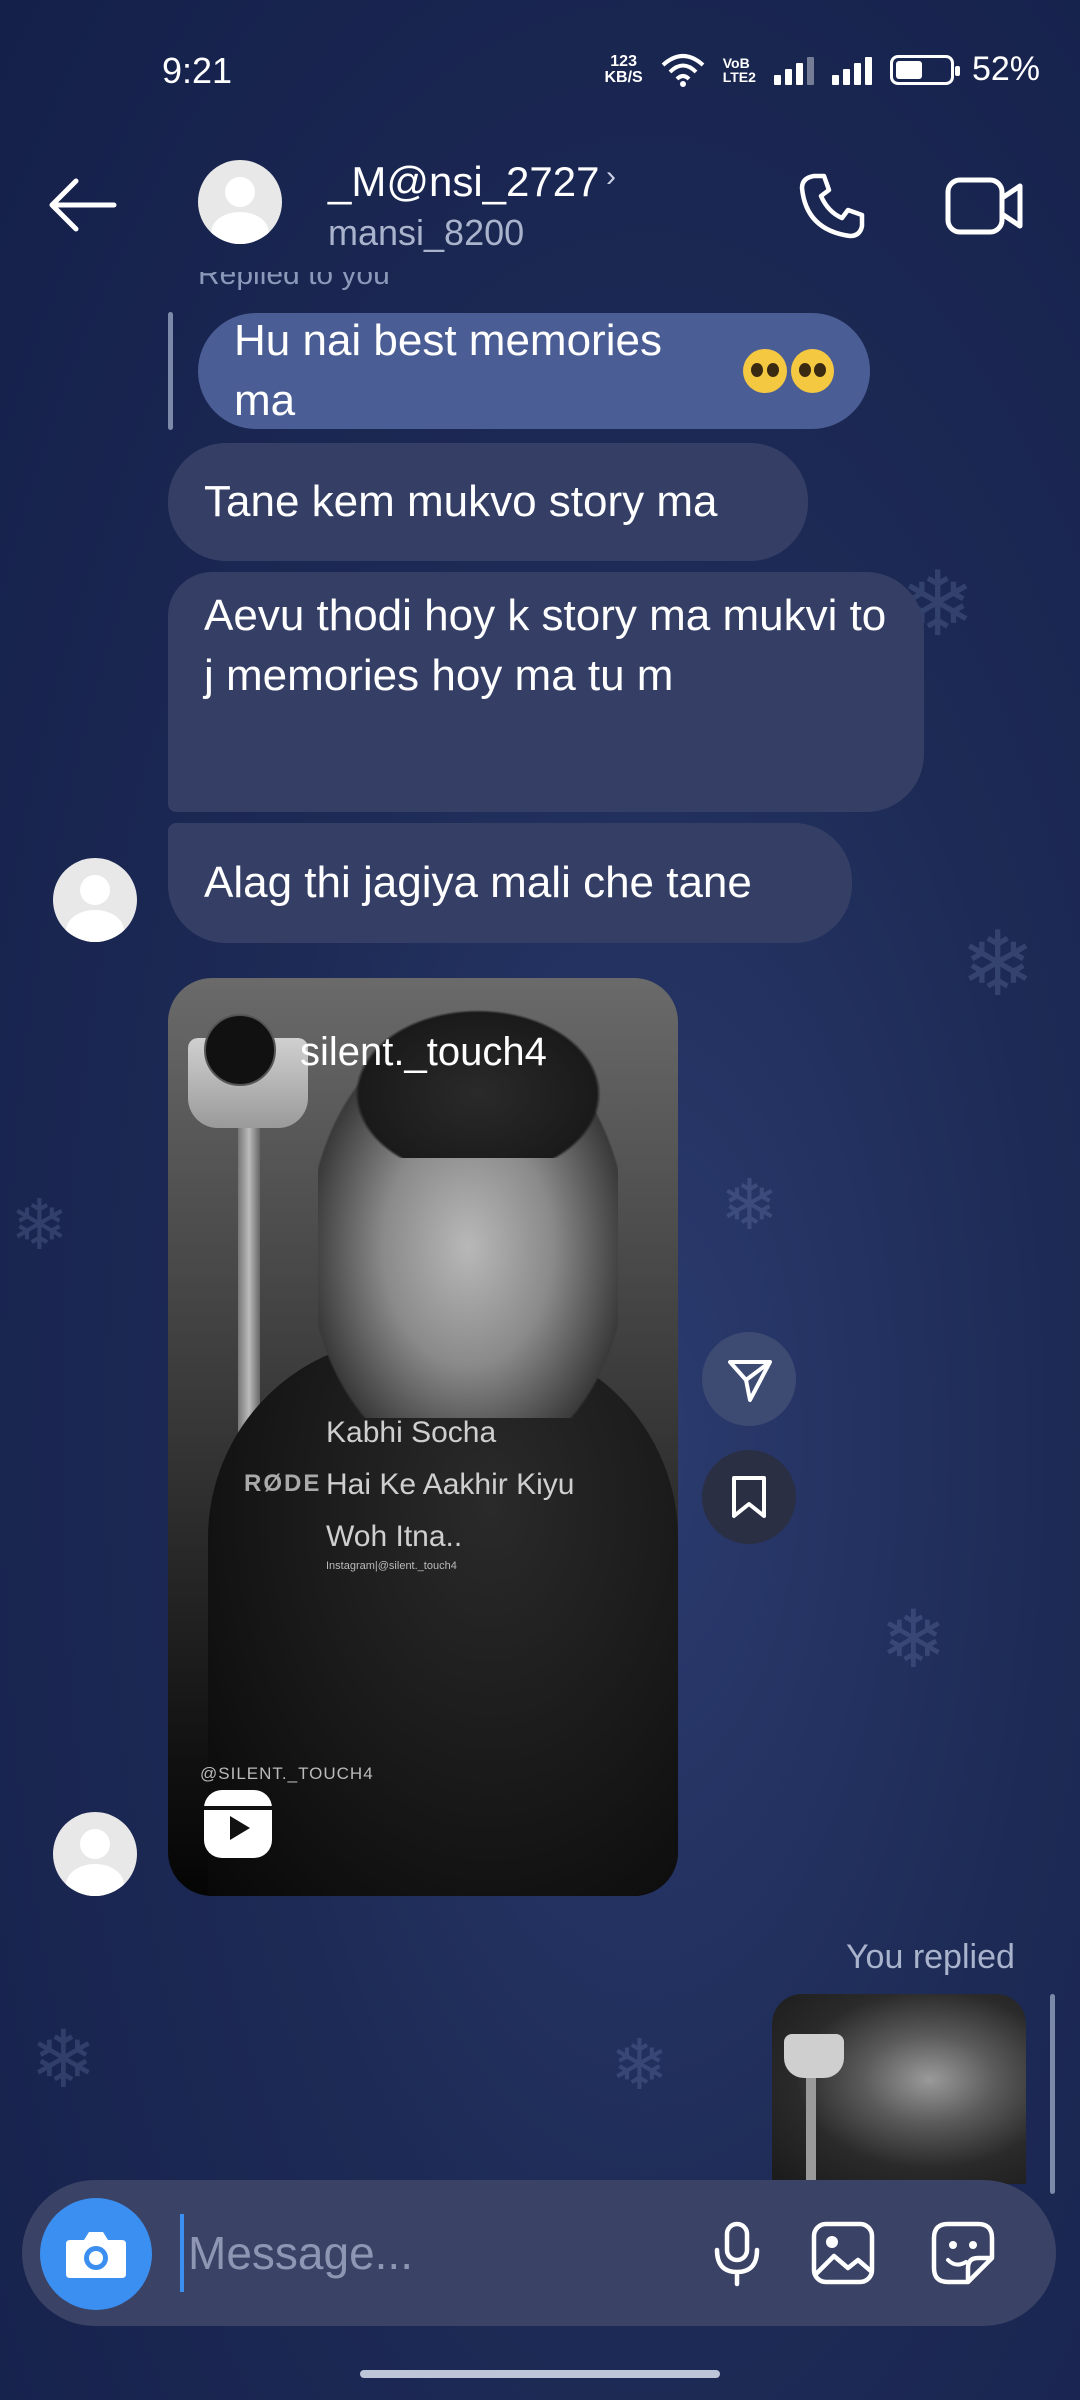 The image size is (1080, 2400). Describe the element at coordinates (963, 2253) in the screenshot. I see `sticker-icon` at that location.